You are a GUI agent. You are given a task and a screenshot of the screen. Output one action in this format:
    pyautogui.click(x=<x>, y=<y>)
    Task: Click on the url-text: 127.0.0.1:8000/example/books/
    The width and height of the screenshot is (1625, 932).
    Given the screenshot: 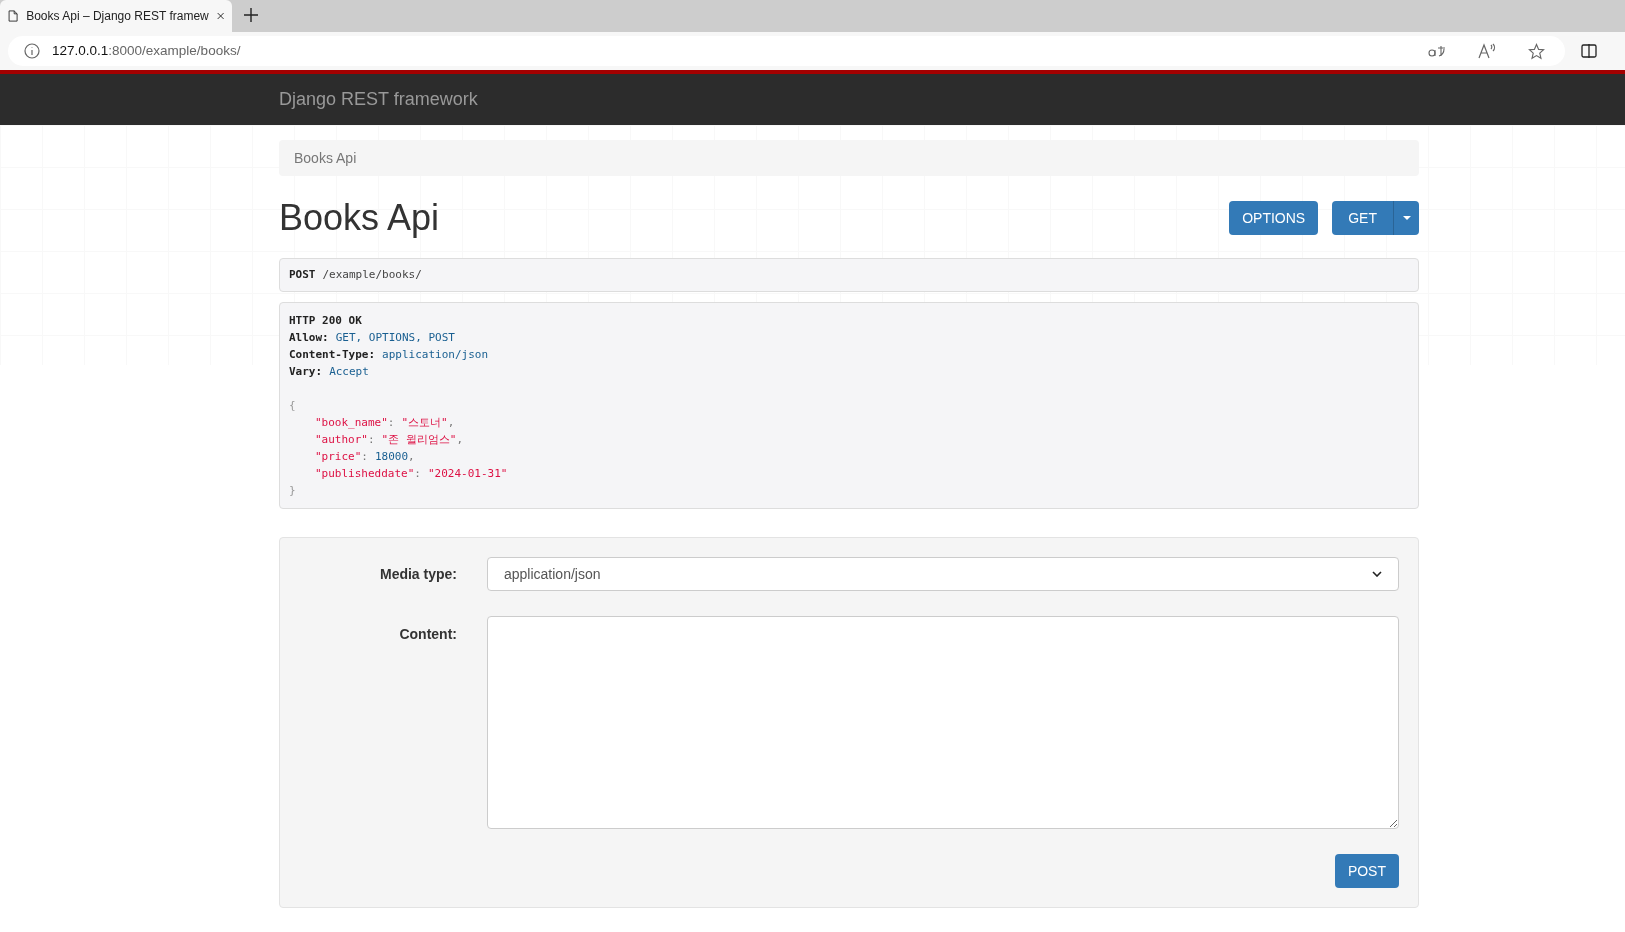 What is the action you would take?
    pyautogui.click(x=147, y=50)
    